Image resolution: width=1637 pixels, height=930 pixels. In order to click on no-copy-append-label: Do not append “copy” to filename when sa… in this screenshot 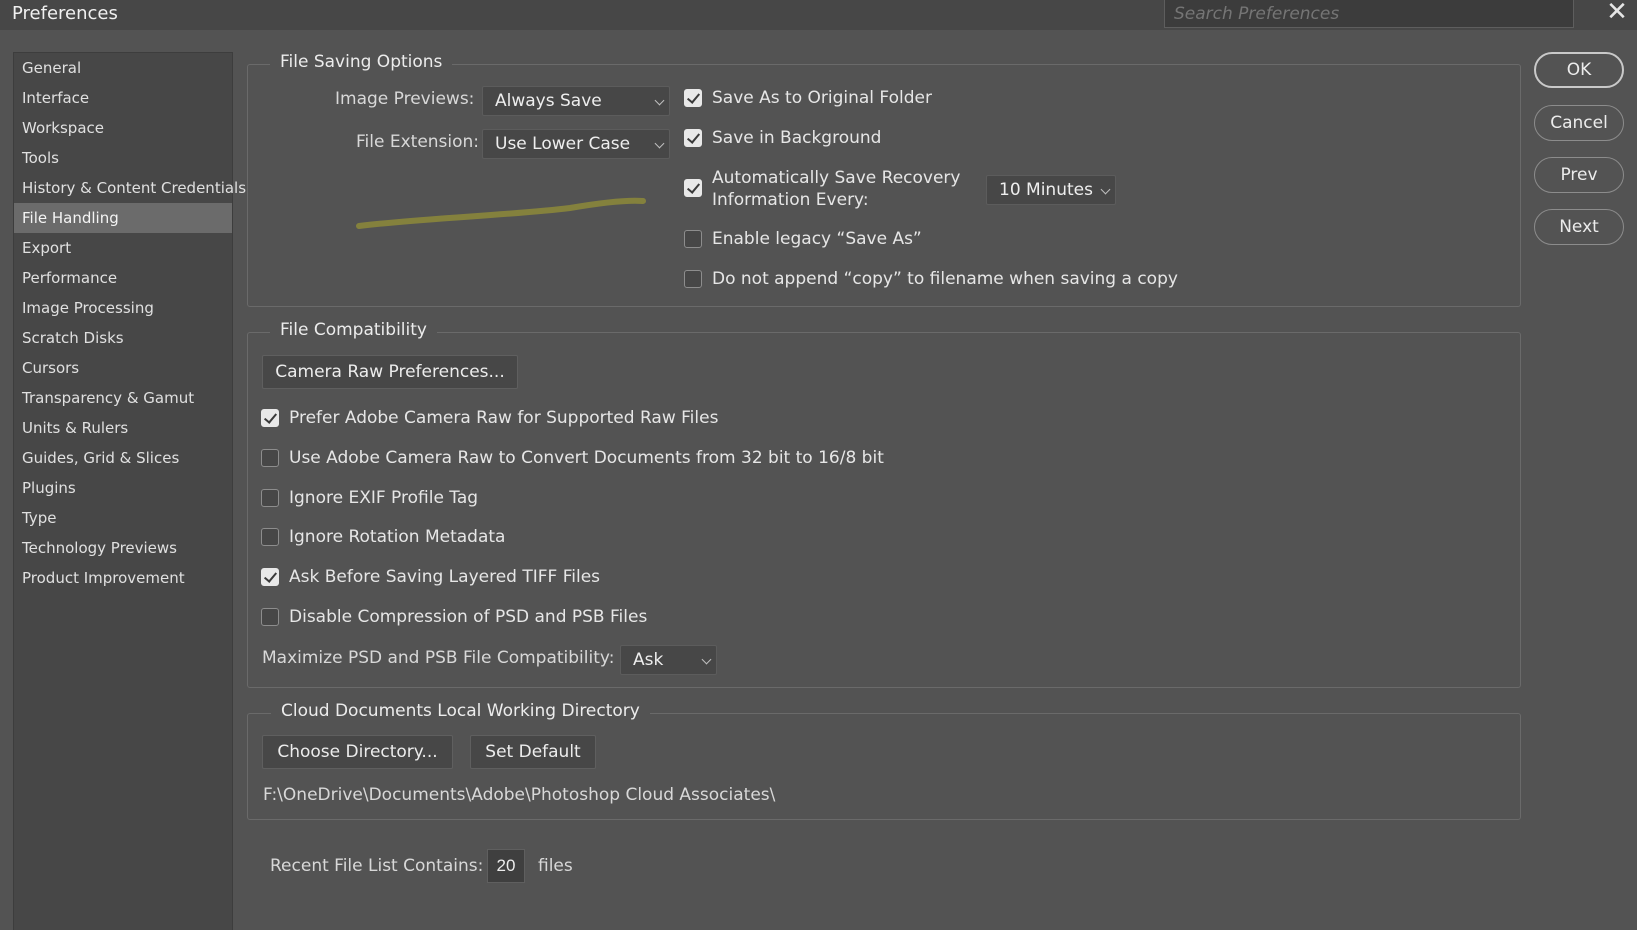, I will do `click(945, 279)`.